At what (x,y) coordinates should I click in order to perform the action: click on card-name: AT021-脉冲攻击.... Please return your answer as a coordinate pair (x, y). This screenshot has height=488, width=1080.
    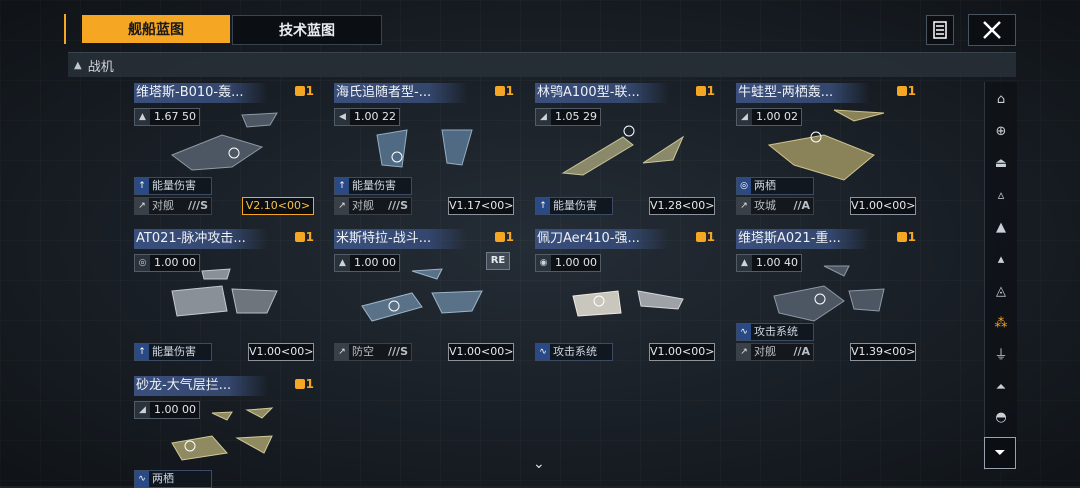
    Looking at the image, I should click on (201, 239).